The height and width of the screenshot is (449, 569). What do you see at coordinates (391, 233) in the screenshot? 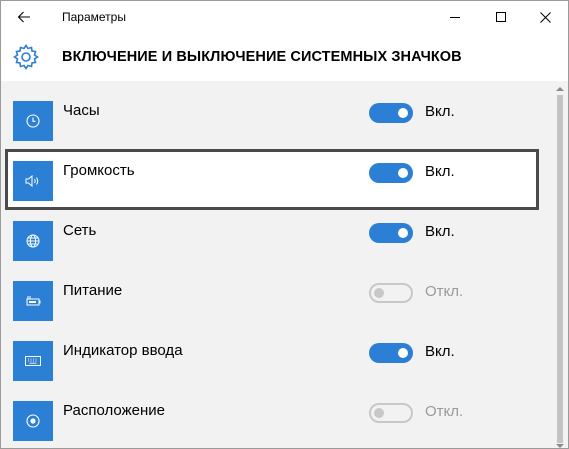
I see `network-toggle` at bounding box center [391, 233].